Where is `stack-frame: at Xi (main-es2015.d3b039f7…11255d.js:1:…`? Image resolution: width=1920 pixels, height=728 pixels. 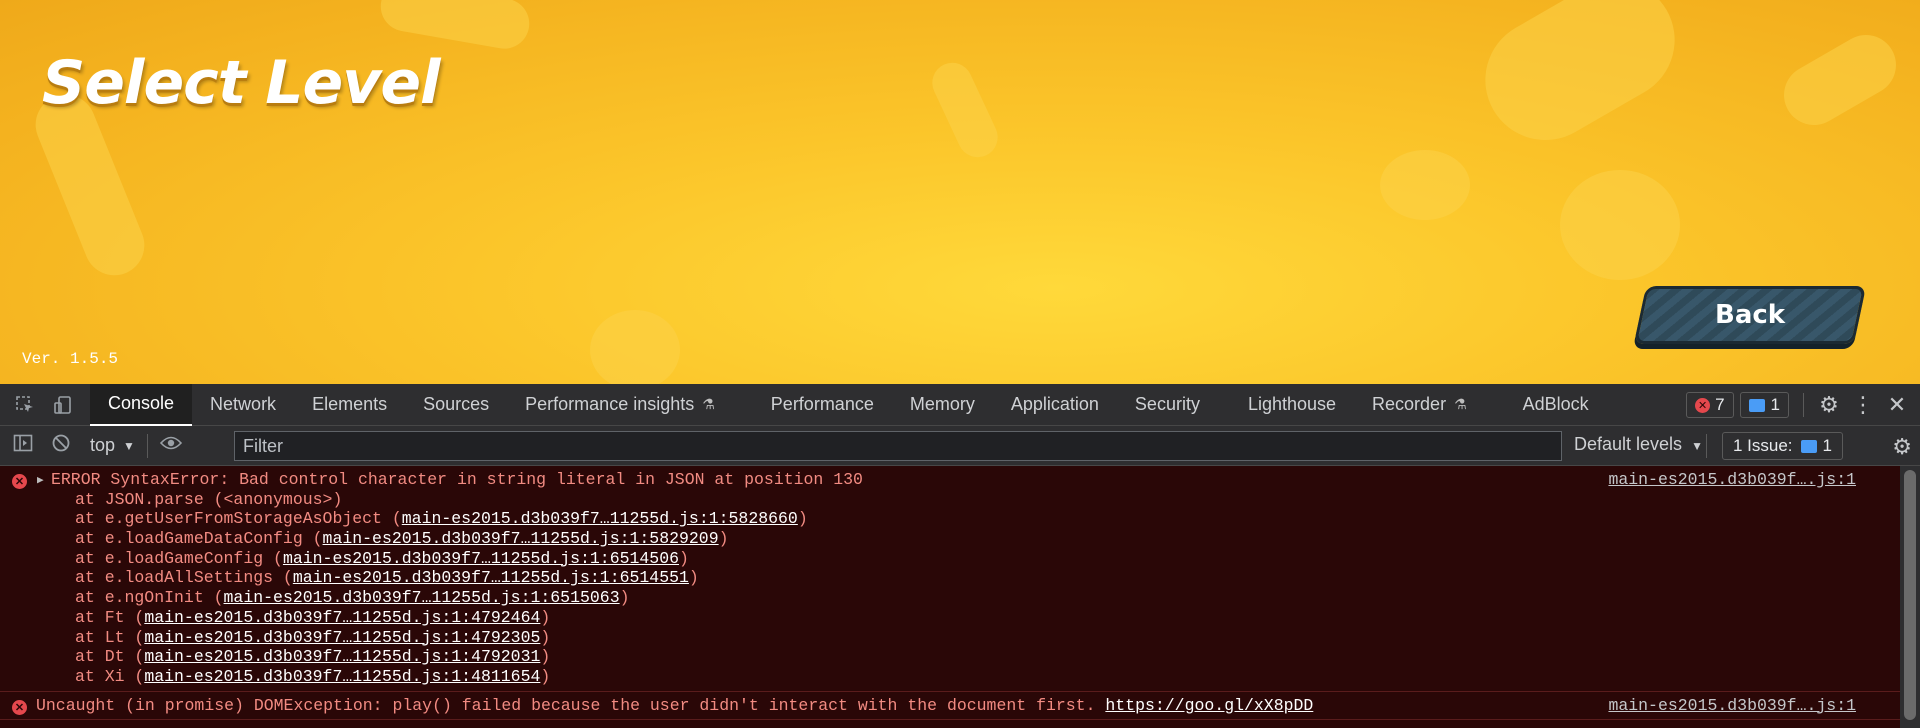 stack-frame: at Xi (main-es2015.d3b039f7…11255d.js:1:… is located at coordinates (950, 677).